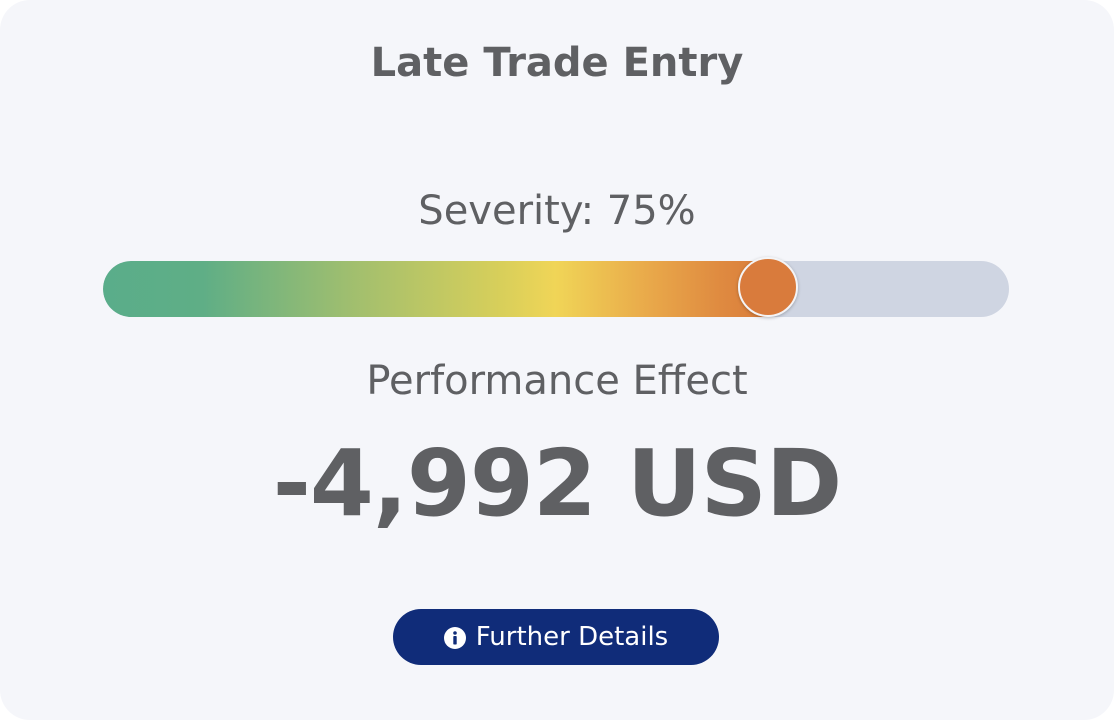 The width and height of the screenshot is (1114, 720). Describe the element at coordinates (557, 211) in the screenshot. I see `severity-label: Severity: 75%` at that location.